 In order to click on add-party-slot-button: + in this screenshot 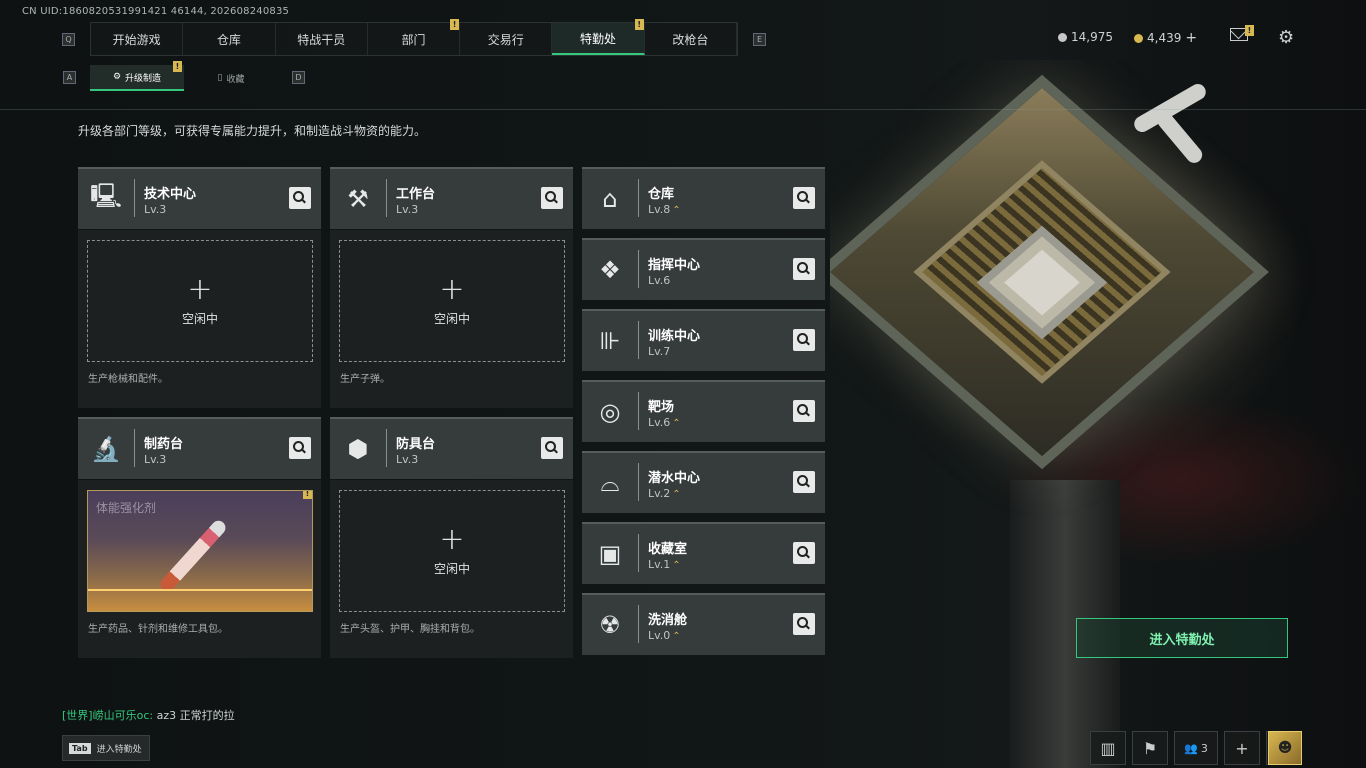, I will do `click(1242, 748)`.